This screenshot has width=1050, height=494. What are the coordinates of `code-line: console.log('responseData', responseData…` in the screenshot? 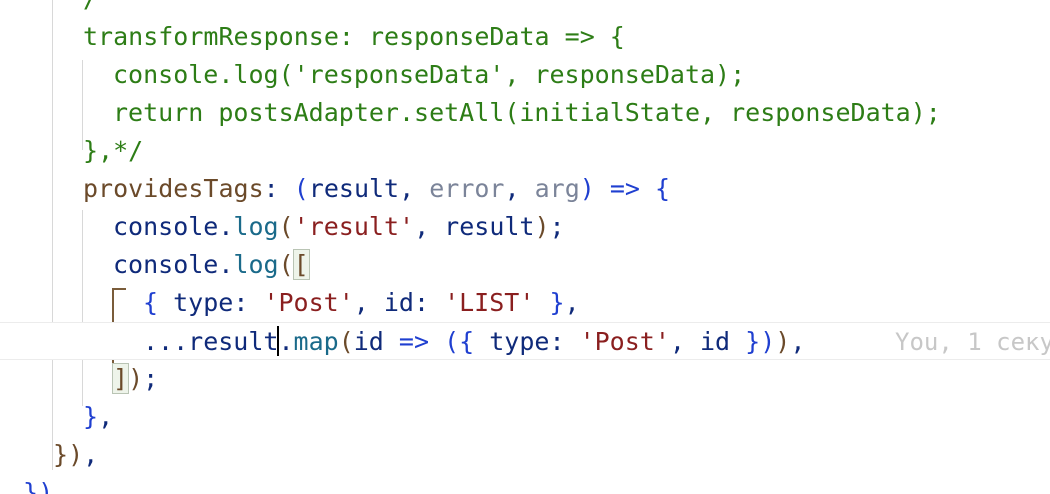 It's located at (525, 75).